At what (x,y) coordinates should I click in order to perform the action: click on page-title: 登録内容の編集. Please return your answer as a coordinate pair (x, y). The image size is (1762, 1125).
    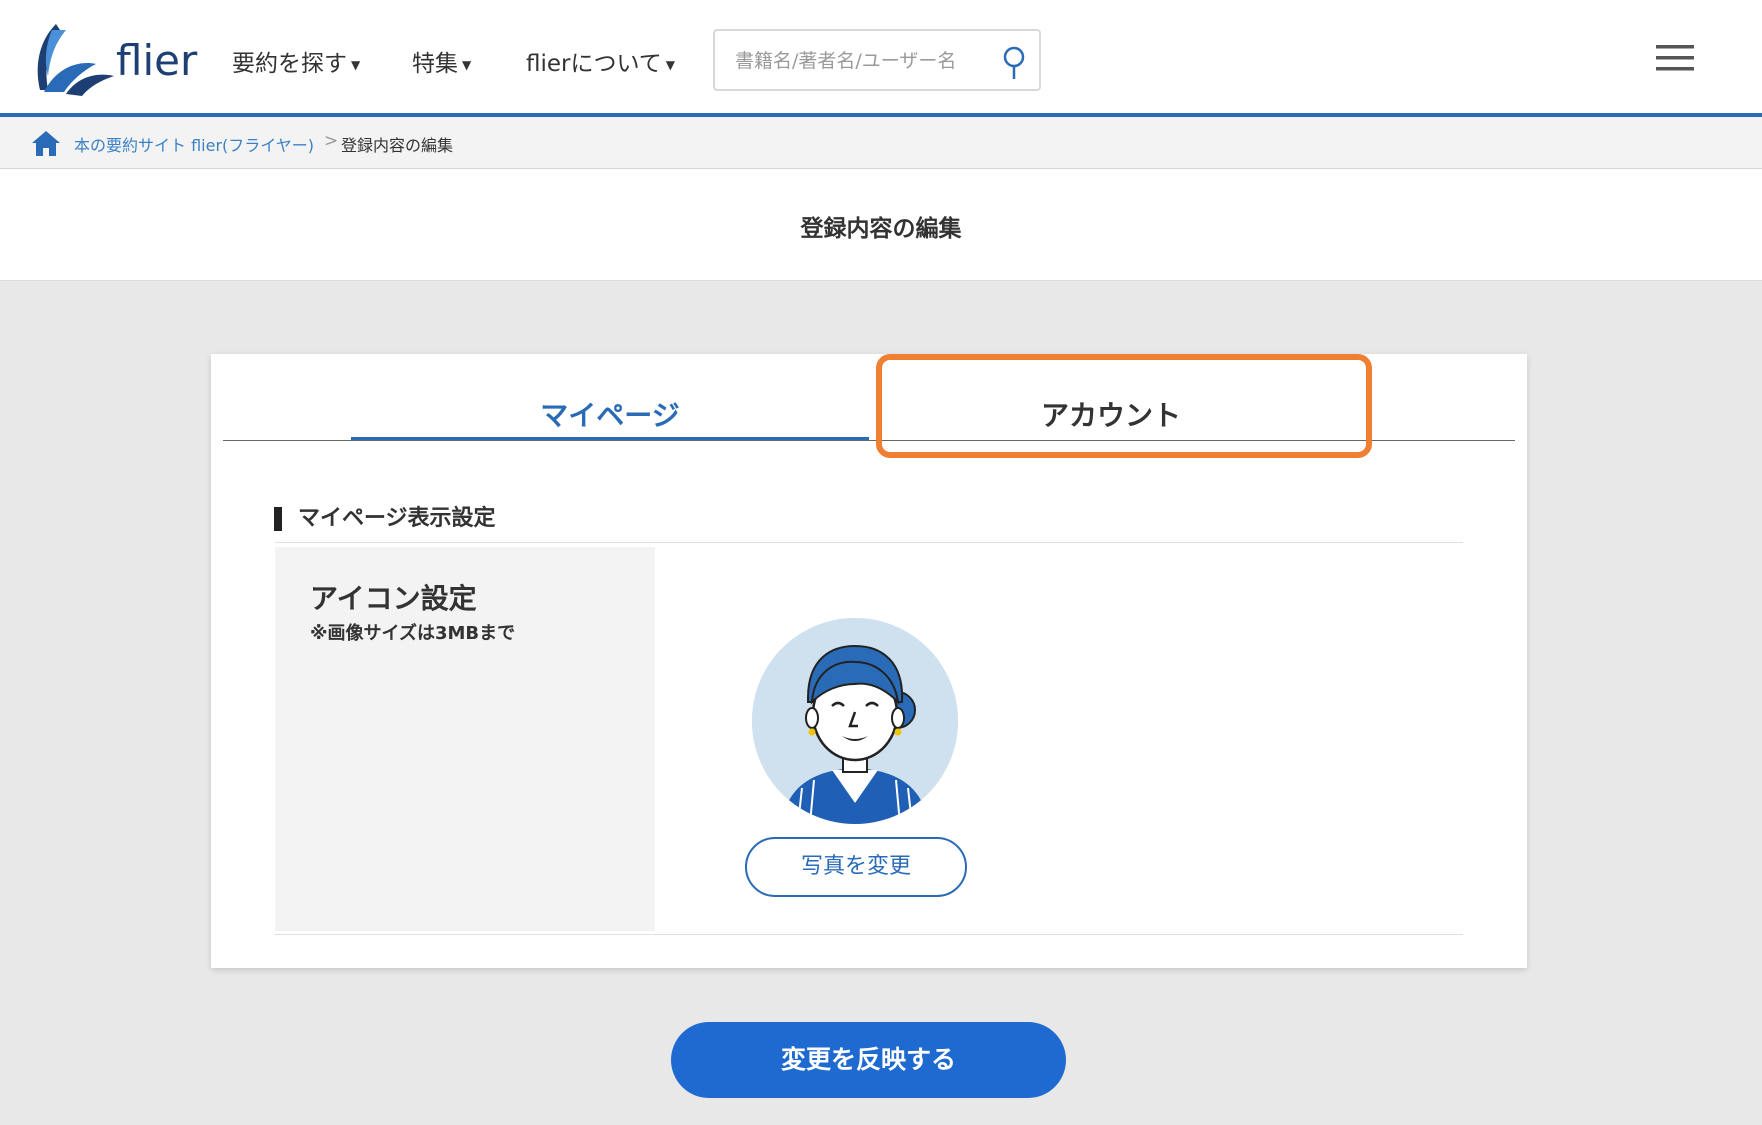
    Looking at the image, I should click on (881, 229).